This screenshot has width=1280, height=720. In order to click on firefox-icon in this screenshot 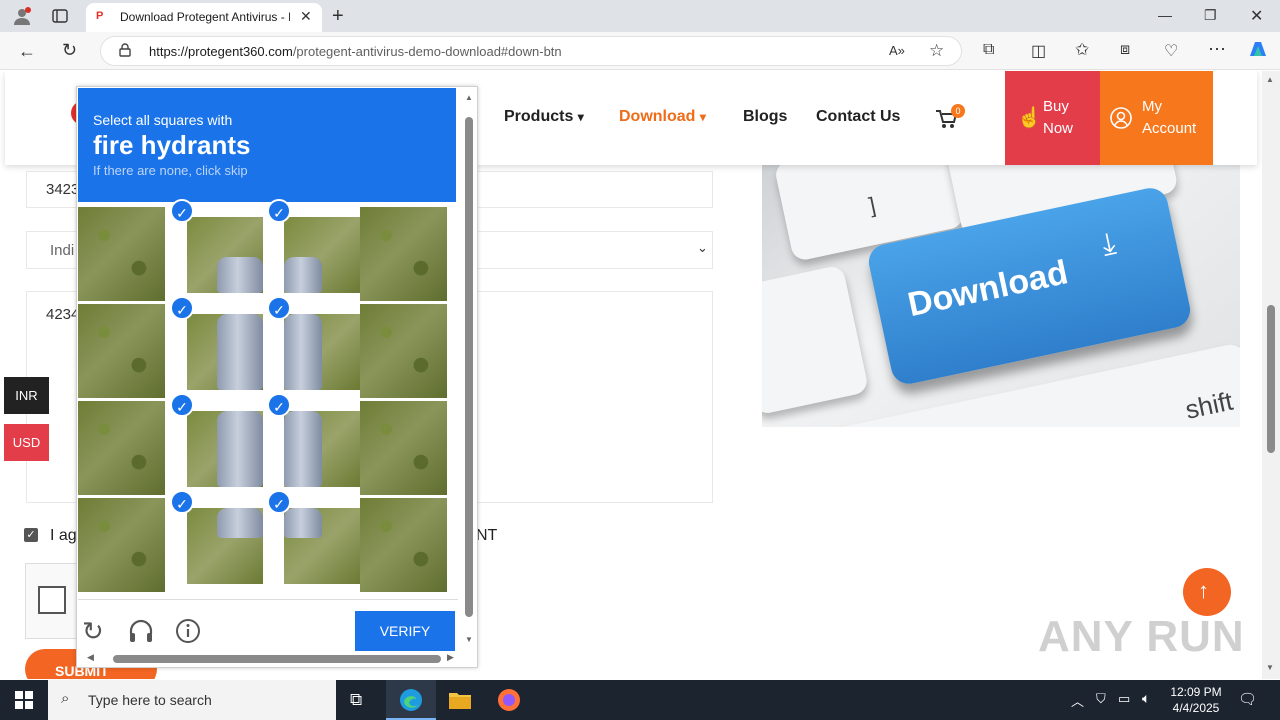, I will do `click(509, 702)`.